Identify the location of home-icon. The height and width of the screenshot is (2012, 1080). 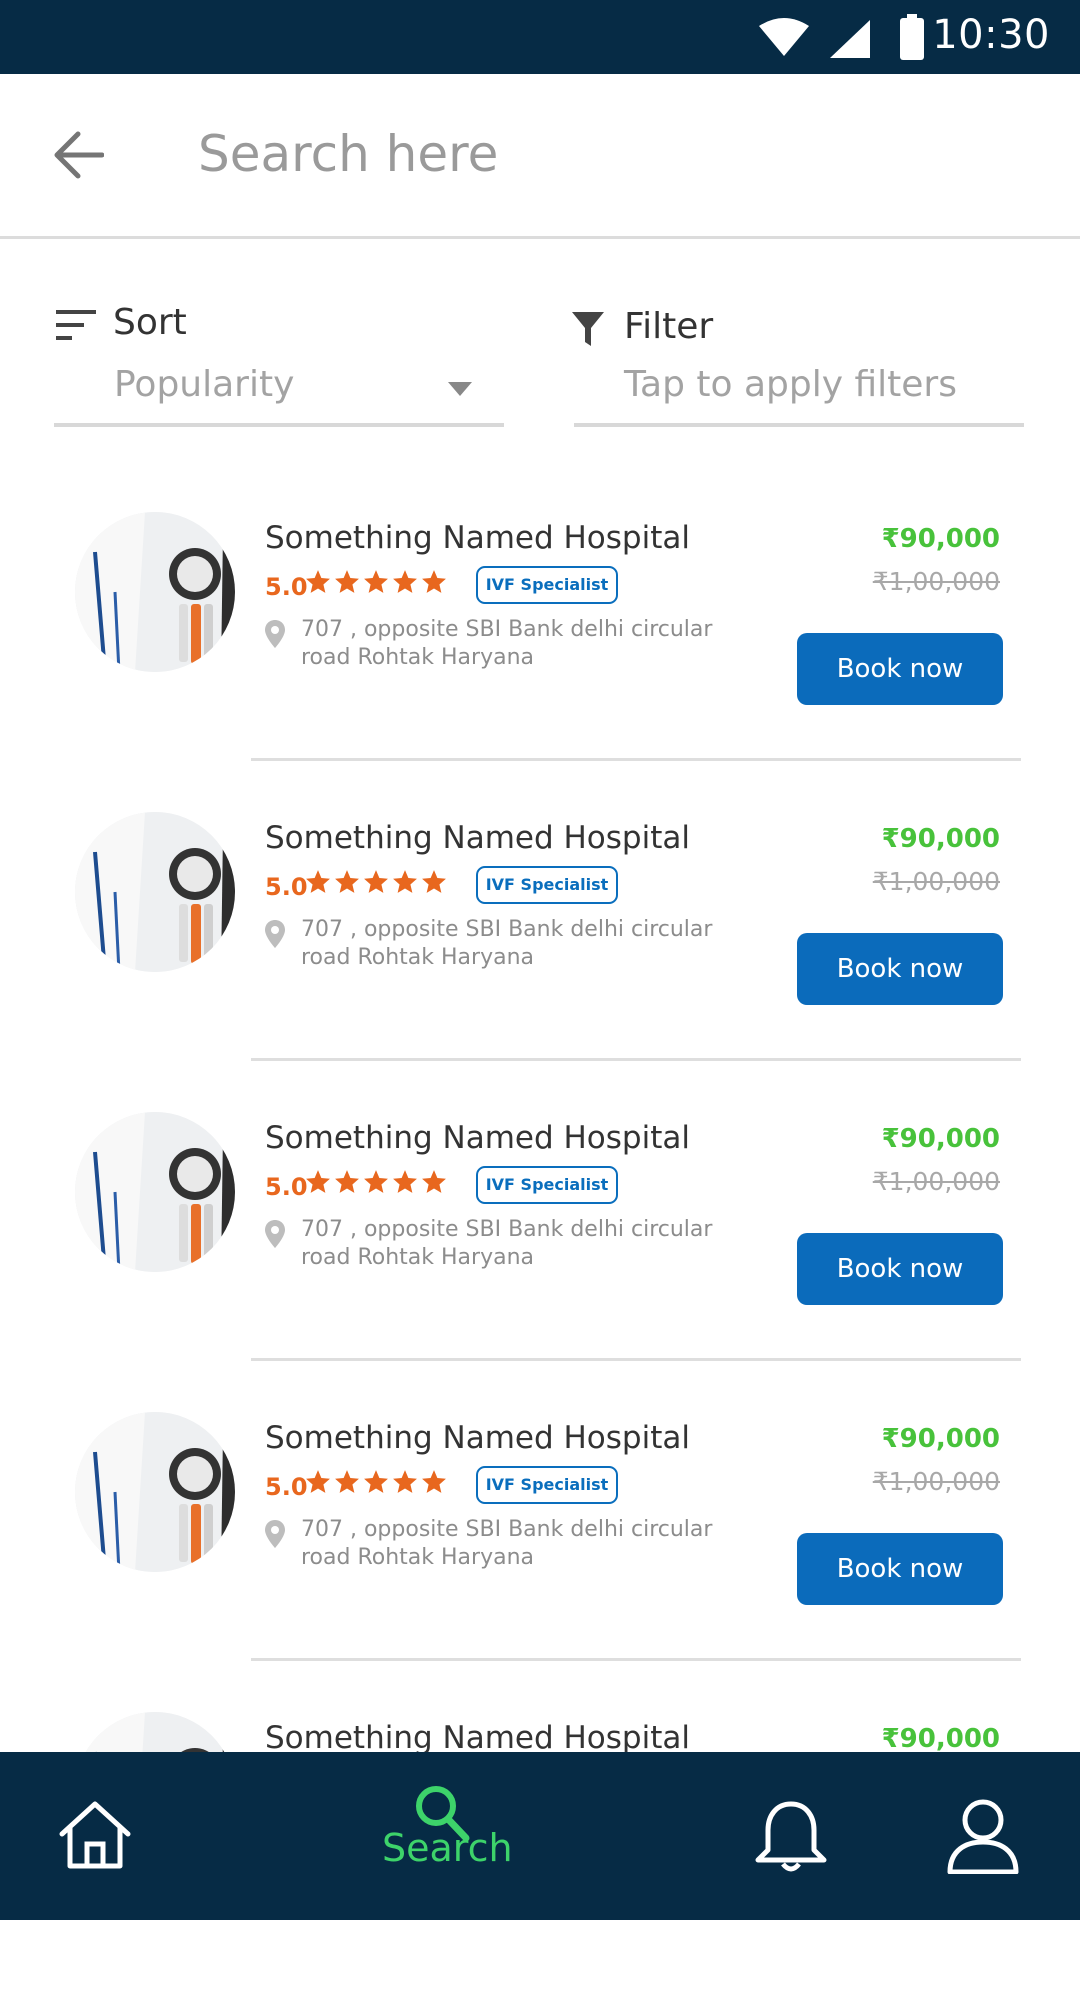
(95, 1835).